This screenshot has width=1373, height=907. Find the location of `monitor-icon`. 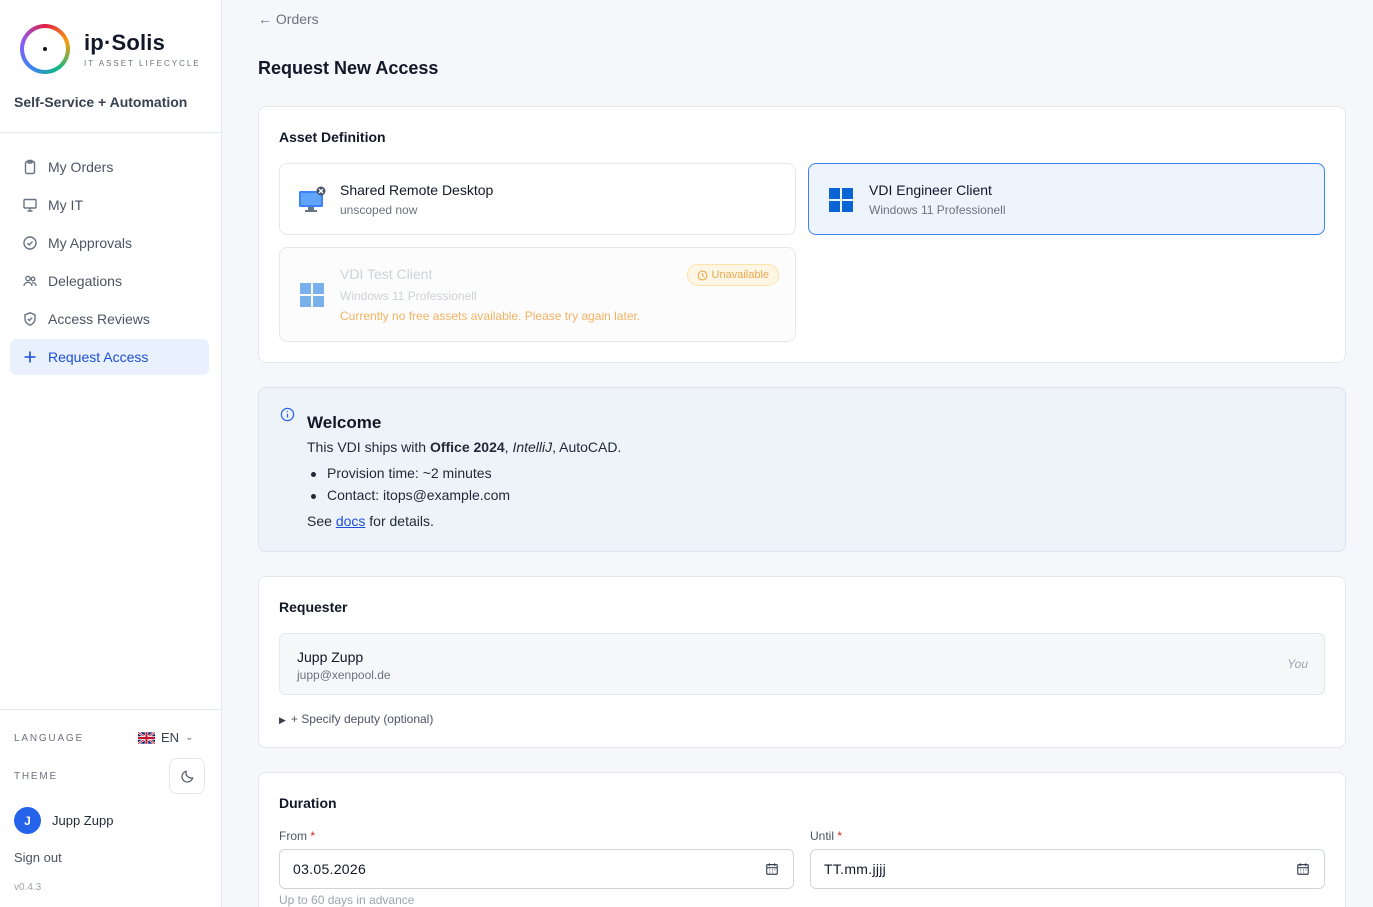

monitor-icon is located at coordinates (30, 205).